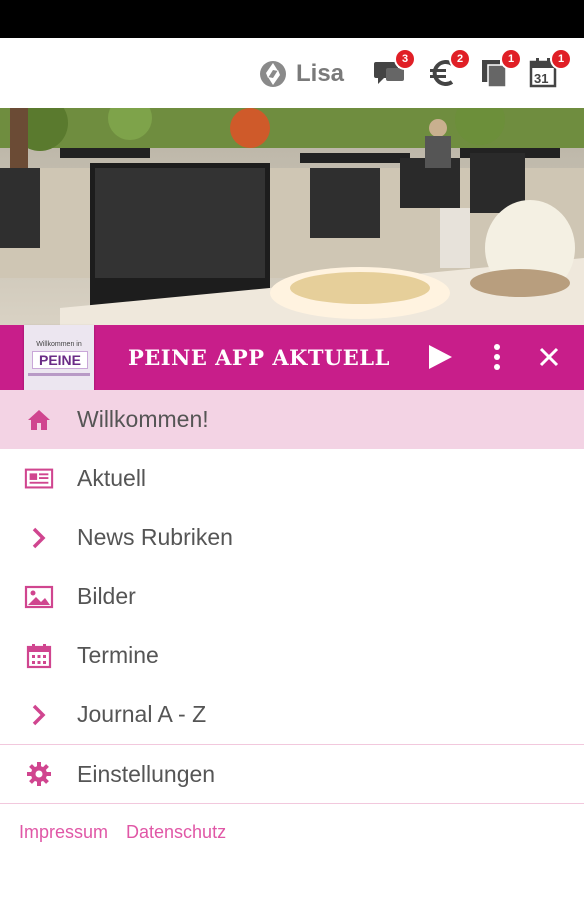  Describe the element at coordinates (561, 59) in the screenshot. I see `calendar-badge: 1` at that location.